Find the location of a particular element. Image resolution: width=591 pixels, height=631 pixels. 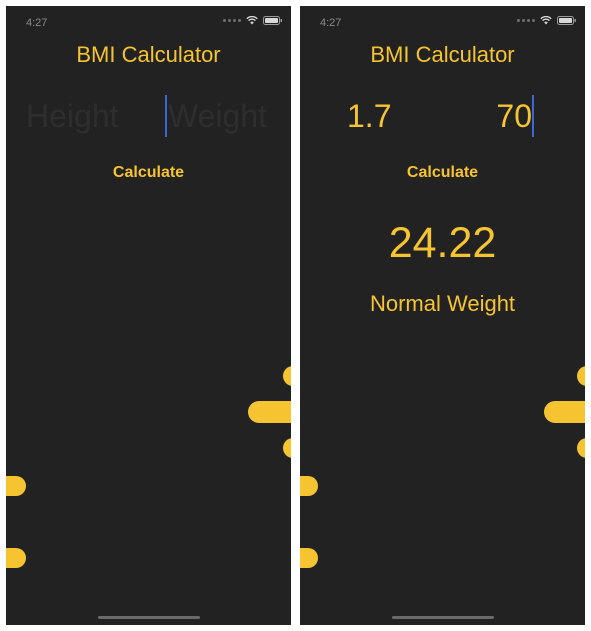

bmi-result-value: 24.22 is located at coordinates (442, 243).